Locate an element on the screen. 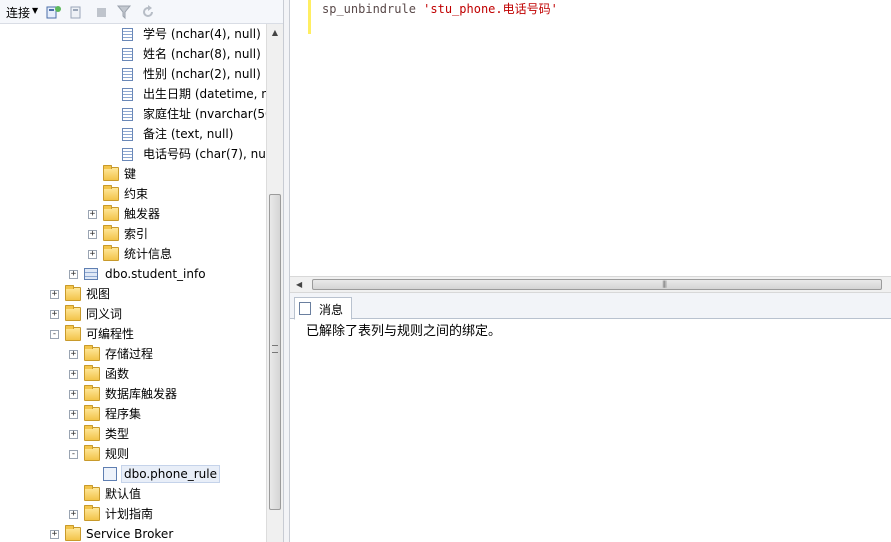 Image resolution: width=891 pixels, height=542 pixels. tree-node-label: 默认值 is located at coordinates (123, 494).